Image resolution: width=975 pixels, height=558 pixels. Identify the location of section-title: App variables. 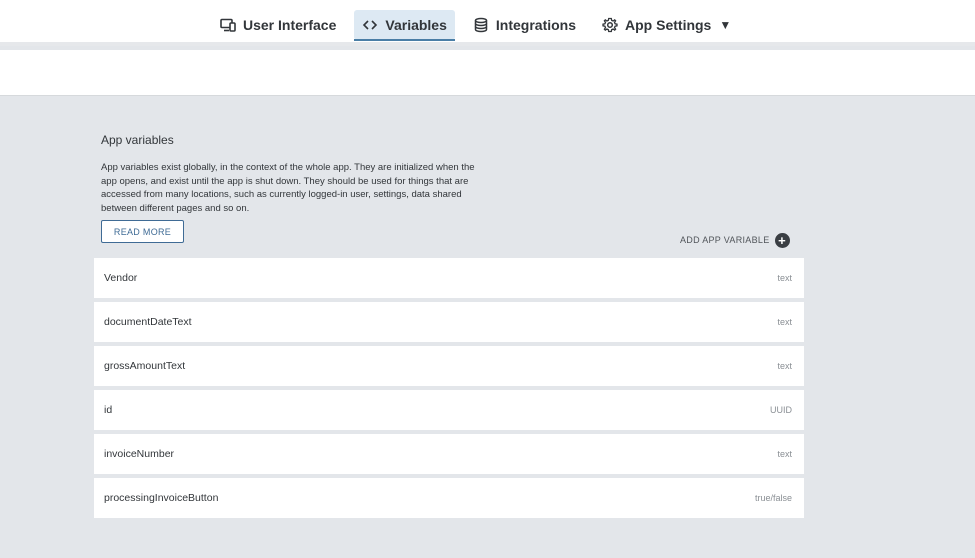
(137, 140).